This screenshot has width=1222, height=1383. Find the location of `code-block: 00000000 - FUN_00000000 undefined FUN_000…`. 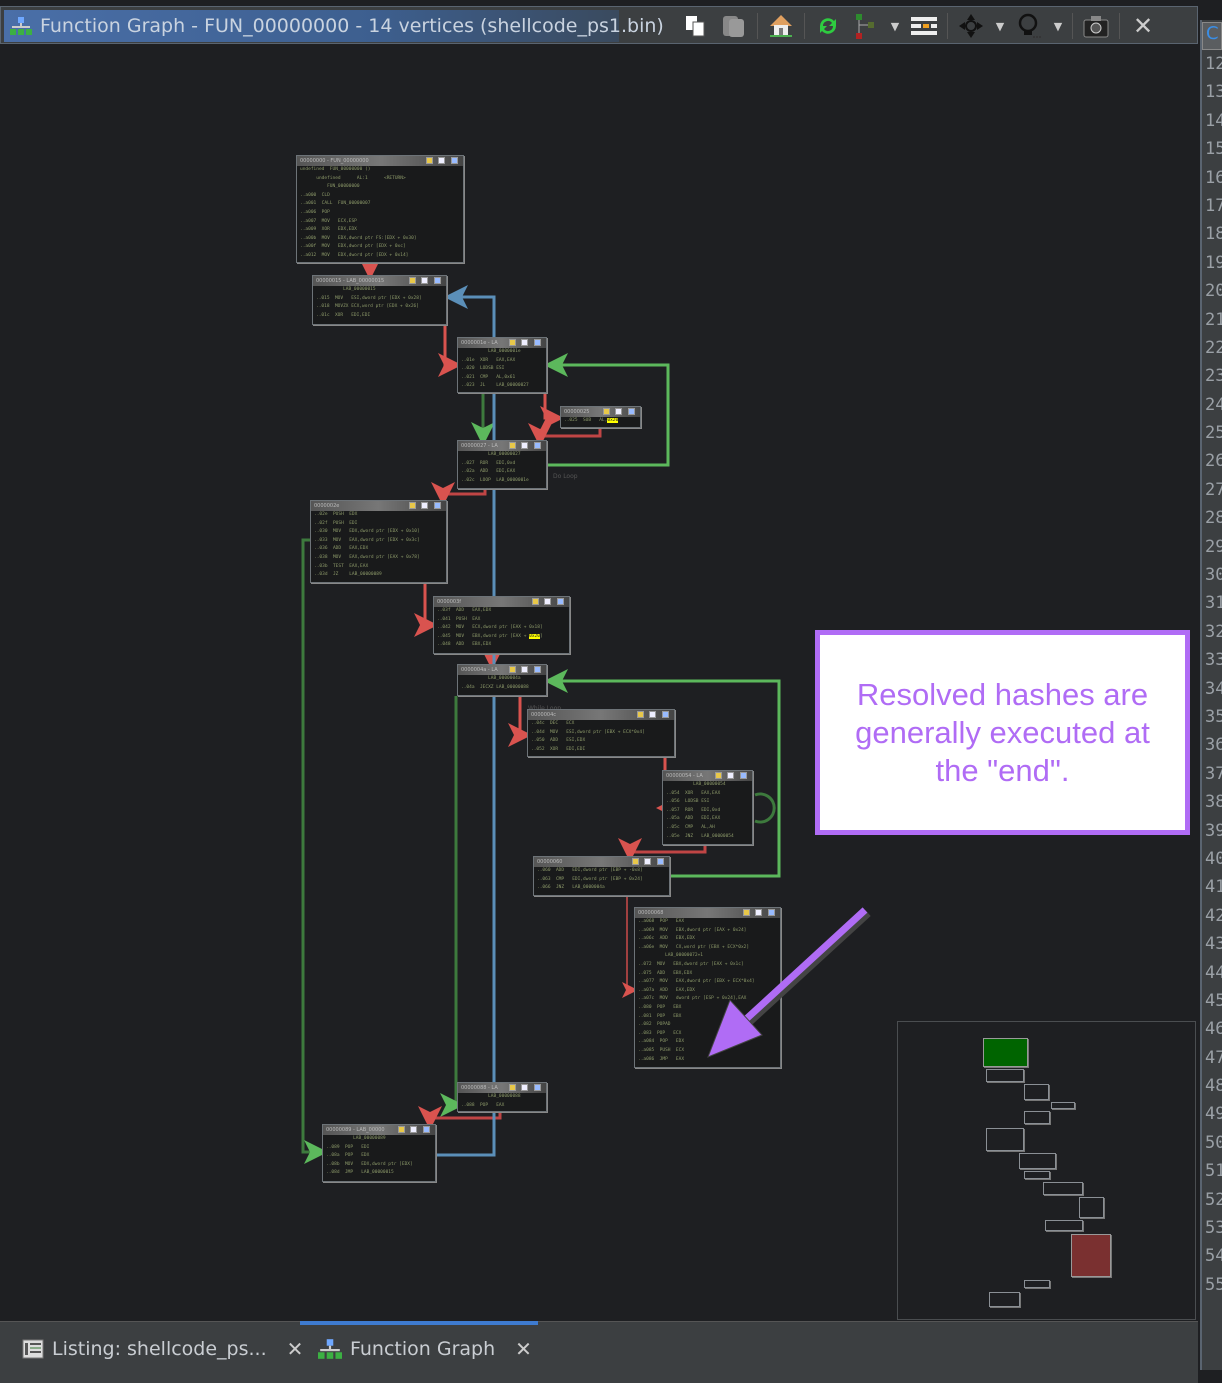

code-block: 00000000 - FUN_00000000 undefined FUN_000… is located at coordinates (380, 209).